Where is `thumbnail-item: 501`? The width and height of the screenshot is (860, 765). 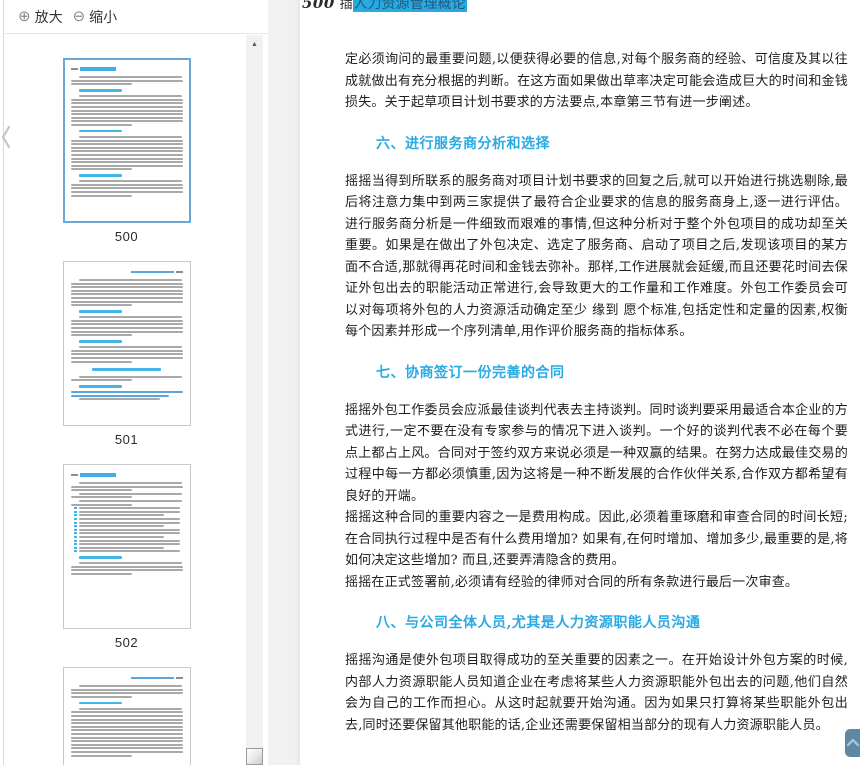
thumbnail-item: 501 is located at coordinates (126, 354).